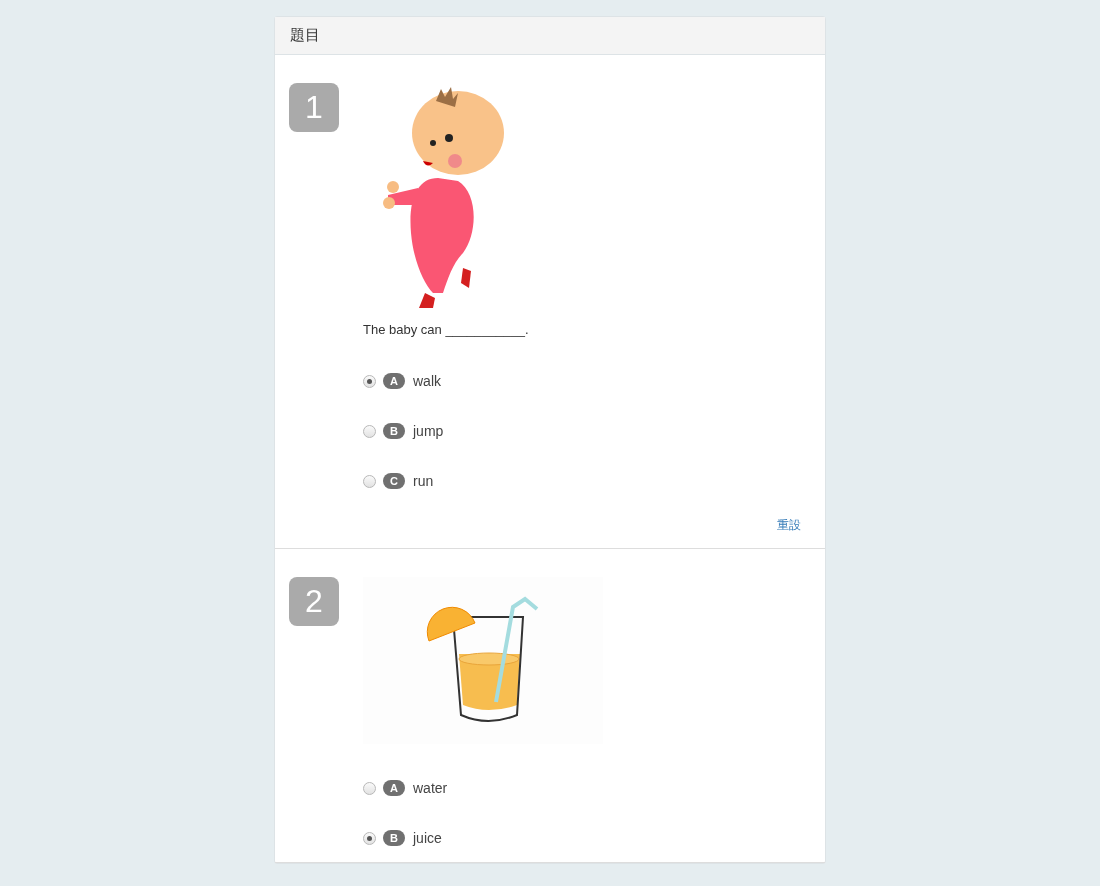 The width and height of the screenshot is (1100, 886). I want to click on option-text: run, so click(423, 481).